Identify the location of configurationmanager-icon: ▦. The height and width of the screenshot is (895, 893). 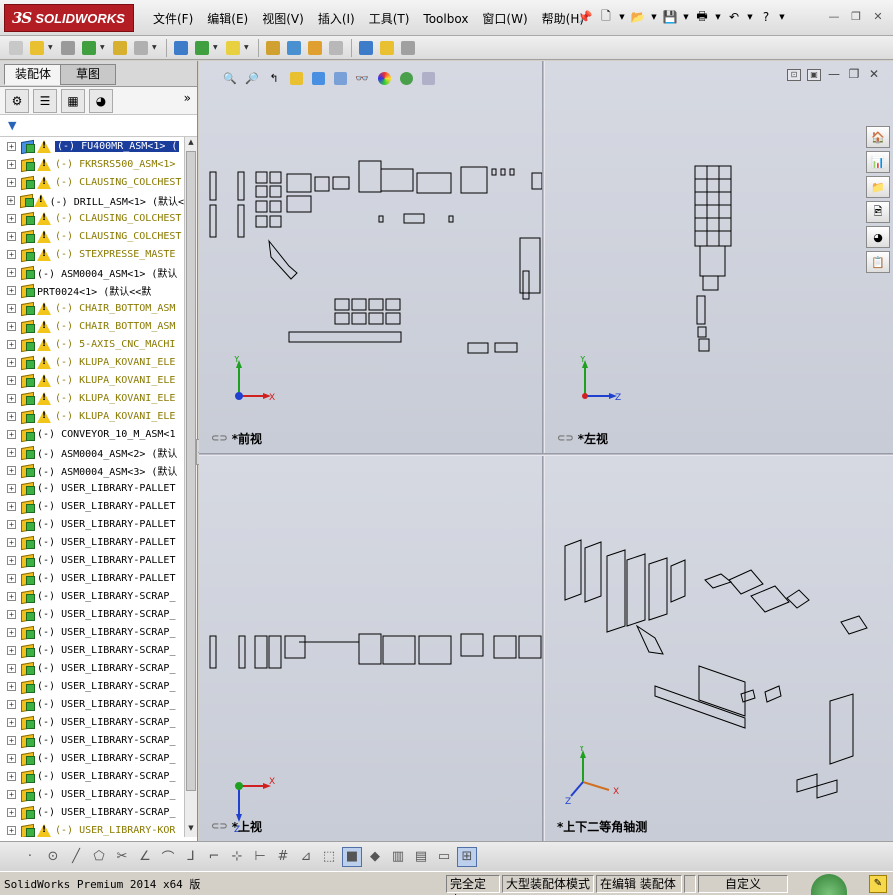
(73, 100).